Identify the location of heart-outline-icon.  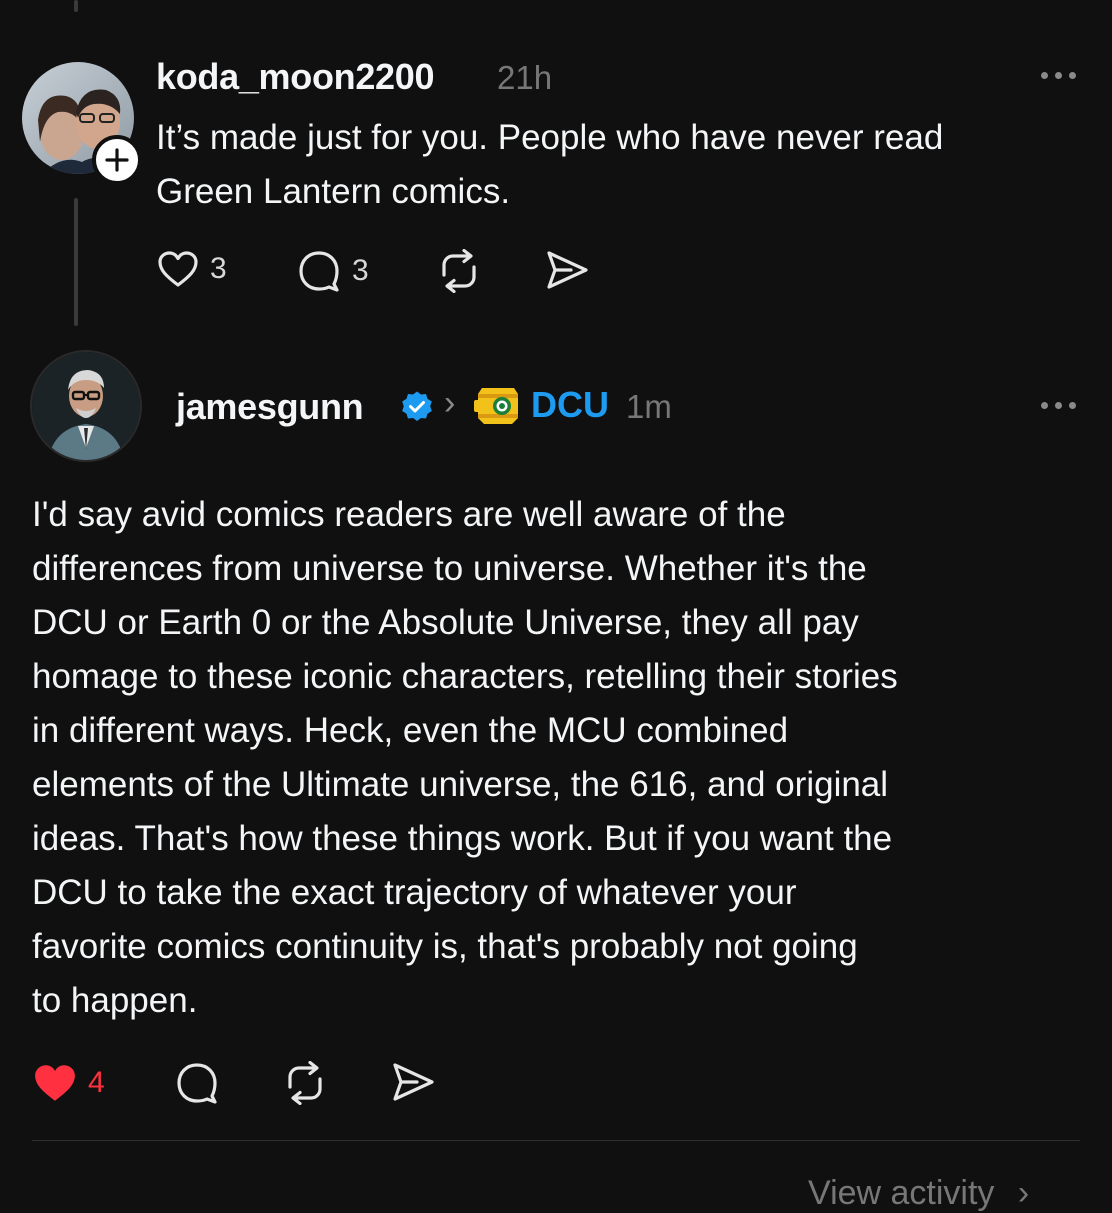
(178, 269).